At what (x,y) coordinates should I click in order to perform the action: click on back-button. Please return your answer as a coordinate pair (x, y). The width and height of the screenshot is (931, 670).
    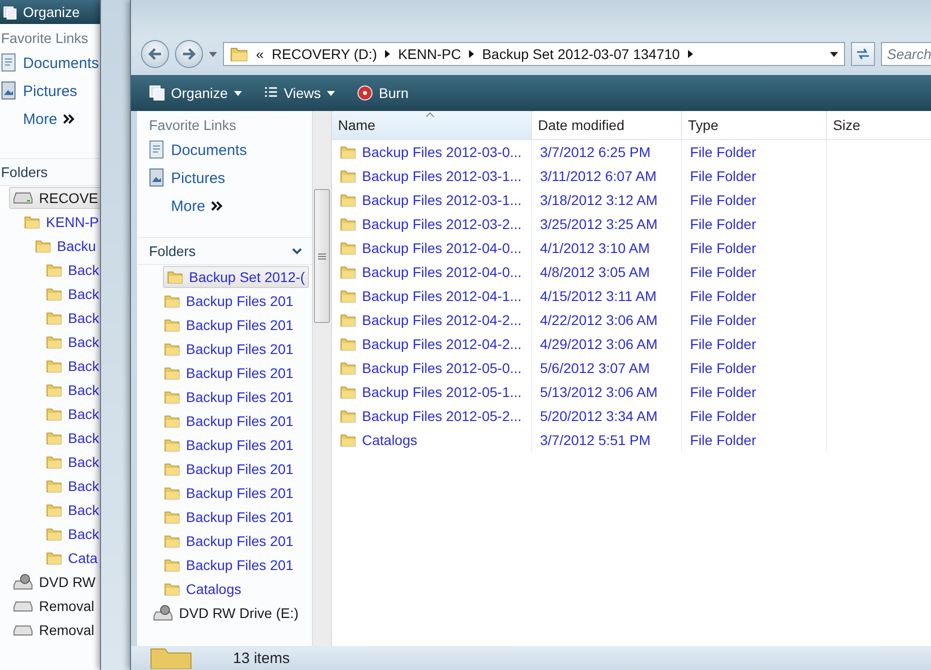
    Looking at the image, I should click on (155, 54).